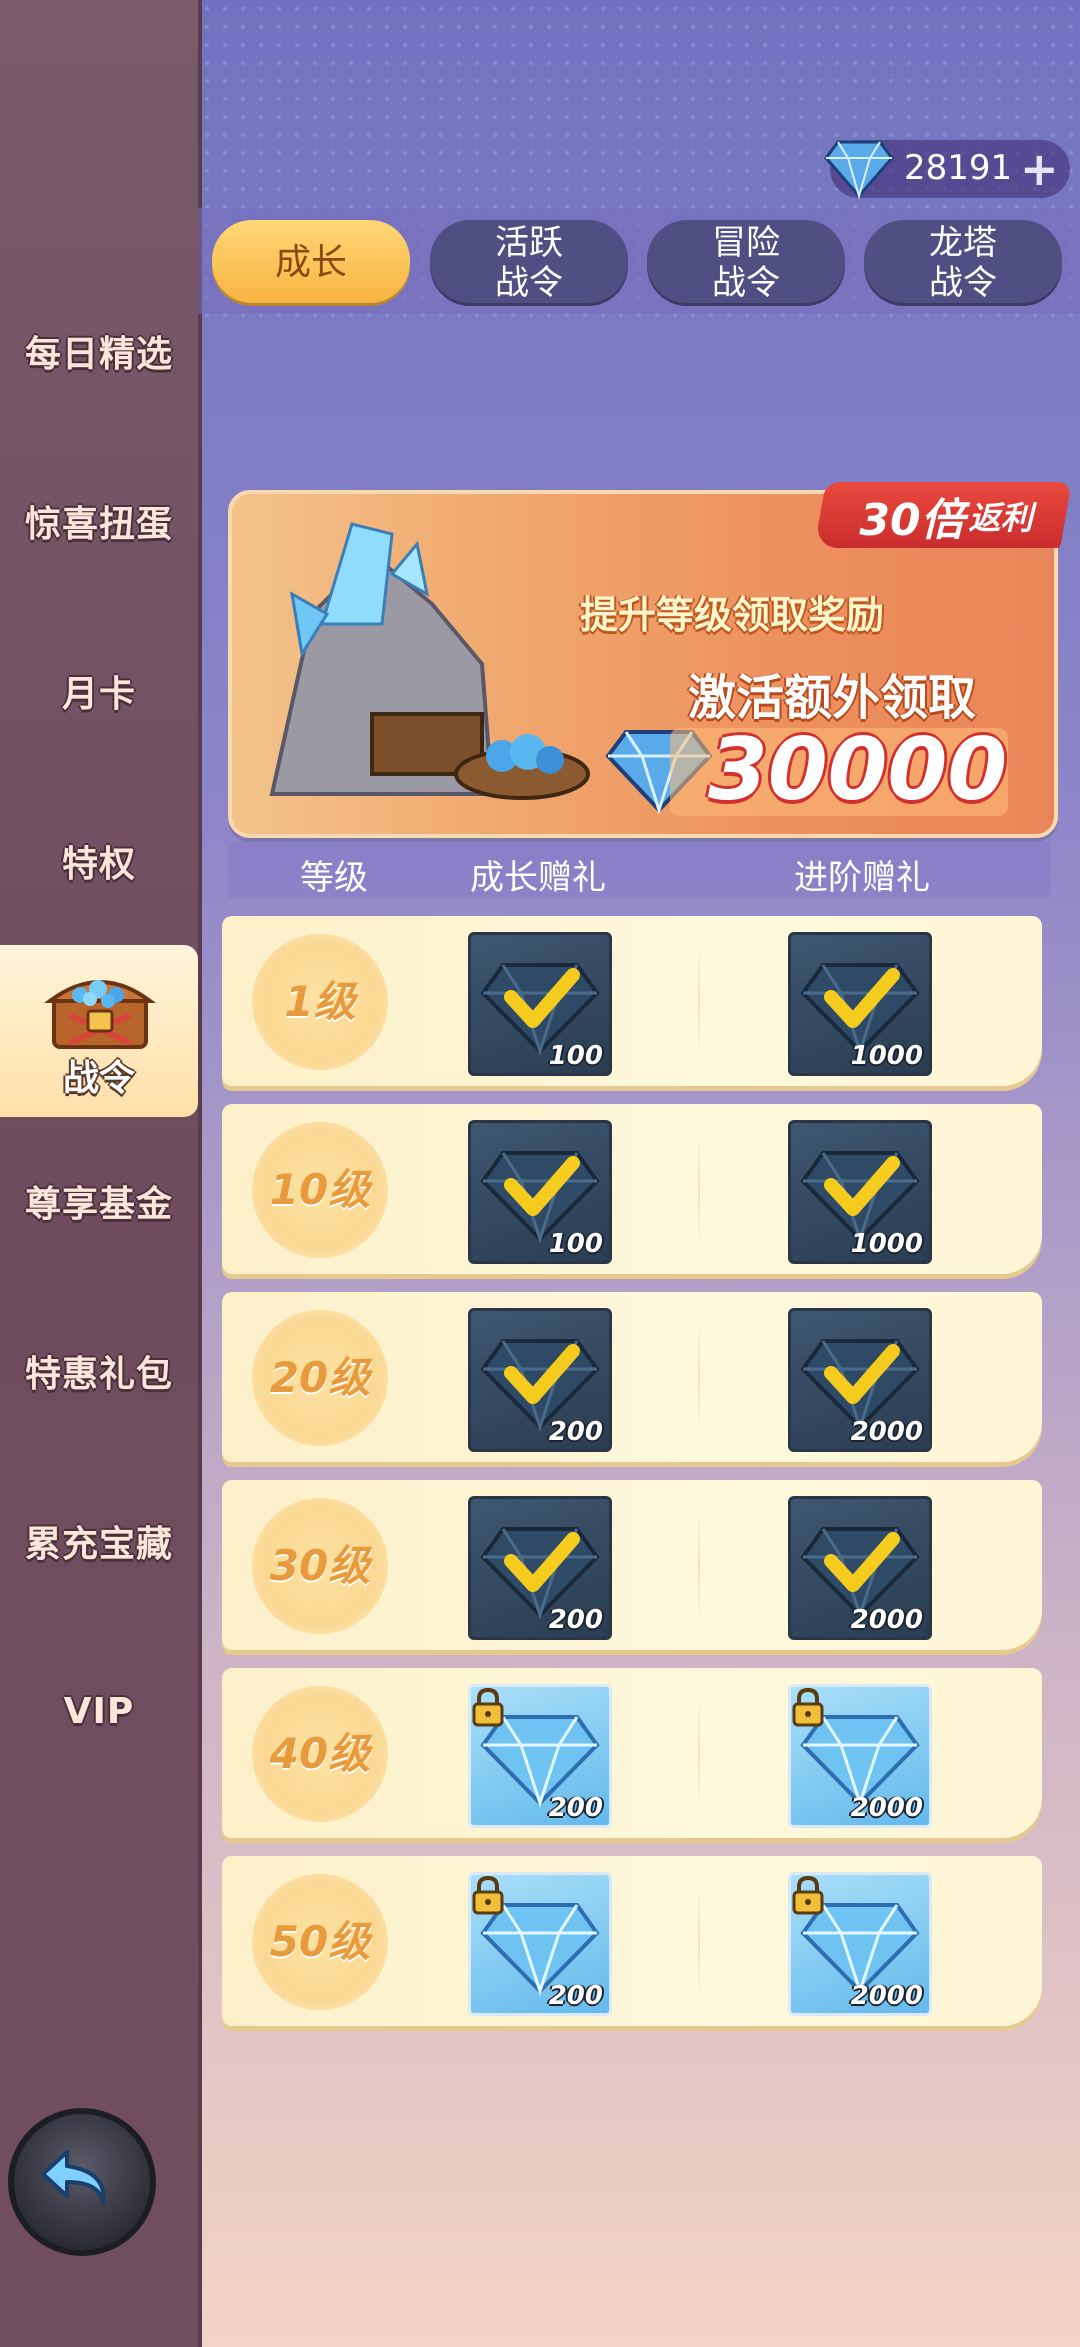  Describe the element at coordinates (1039, 169) in the screenshot. I see `add-diamonds-button: +` at that location.